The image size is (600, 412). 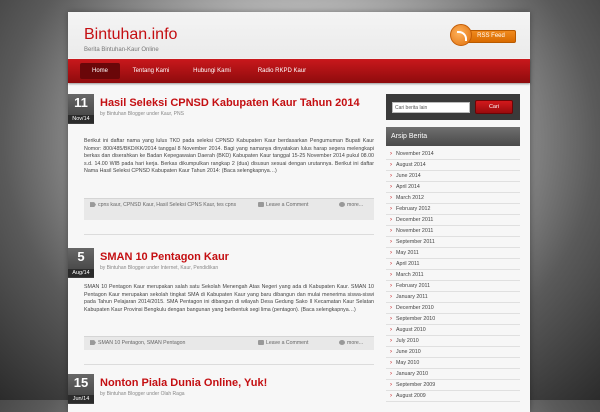 I want to click on post-tags: SMAN 10 Pentagon, SMAN Pentagon, so click(x=172, y=343).